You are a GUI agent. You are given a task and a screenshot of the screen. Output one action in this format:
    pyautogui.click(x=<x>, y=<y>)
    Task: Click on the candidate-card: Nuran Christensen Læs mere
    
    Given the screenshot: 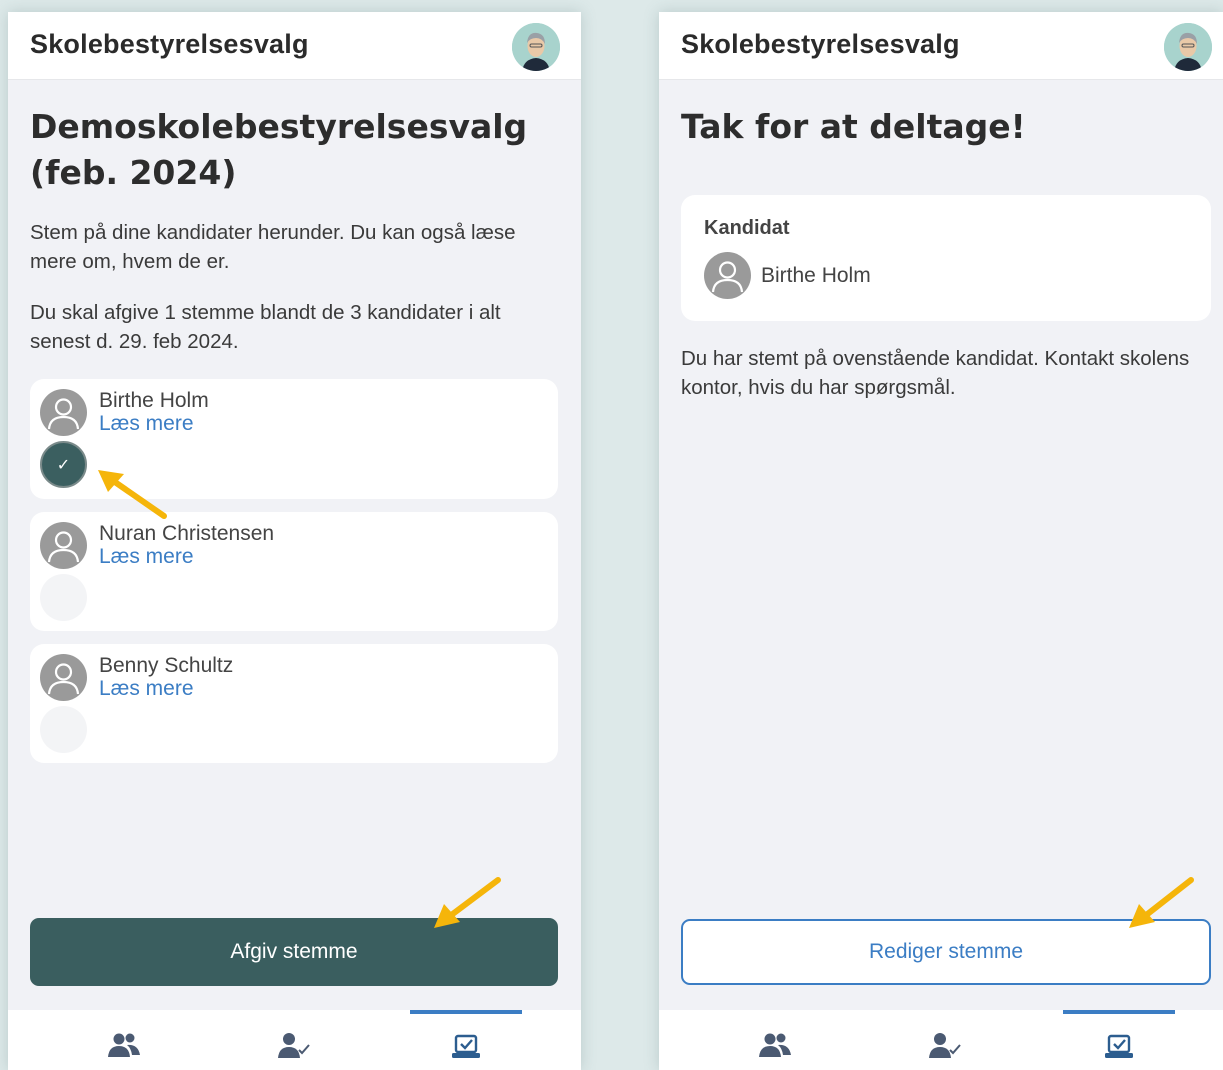 What is the action you would take?
    pyautogui.click(x=294, y=571)
    